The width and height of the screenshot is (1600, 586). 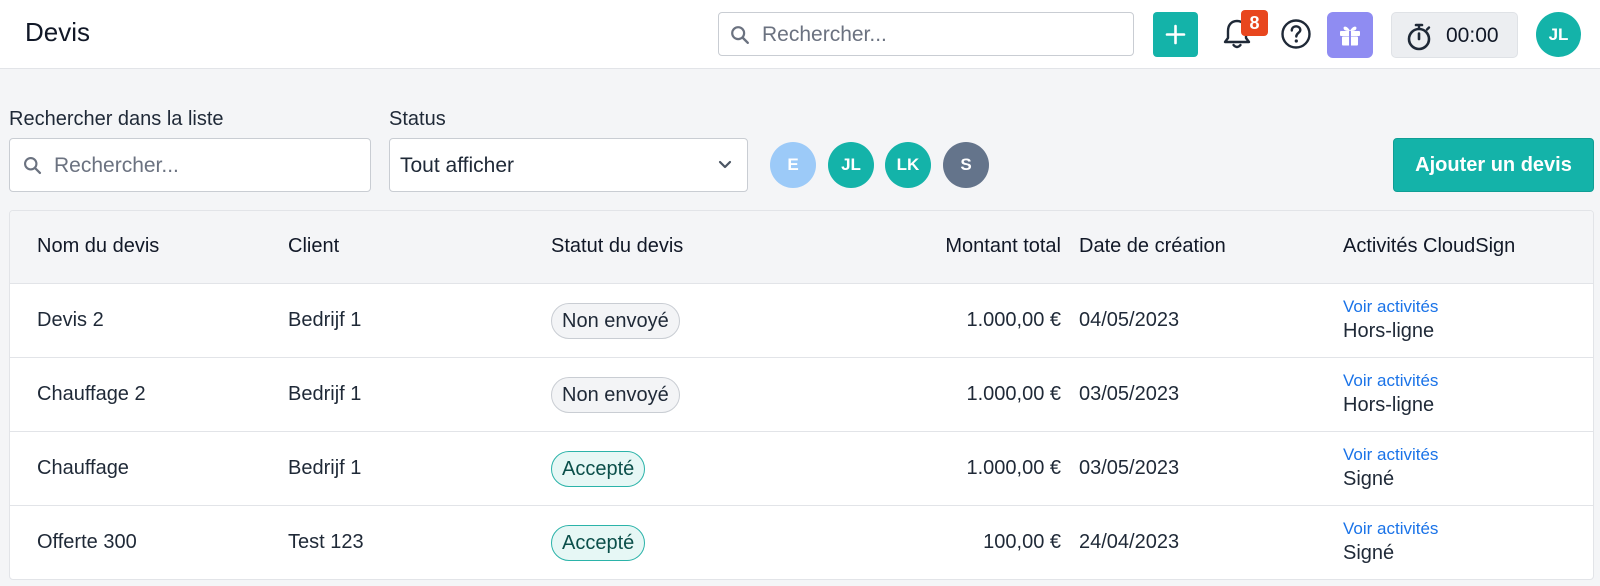 What do you see at coordinates (1129, 542) in the screenshot?
I see `quote-date: 24/04/2023` at bounding box center [1129, 542].